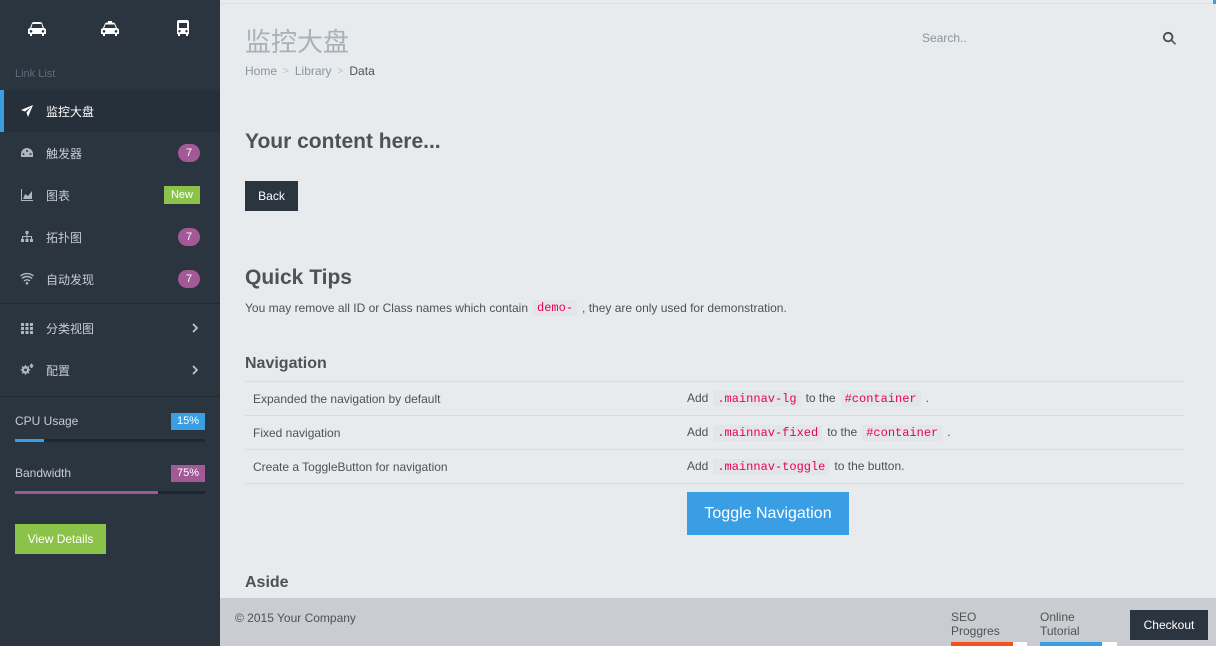  I want to click on top-strip, so click(718, 2).